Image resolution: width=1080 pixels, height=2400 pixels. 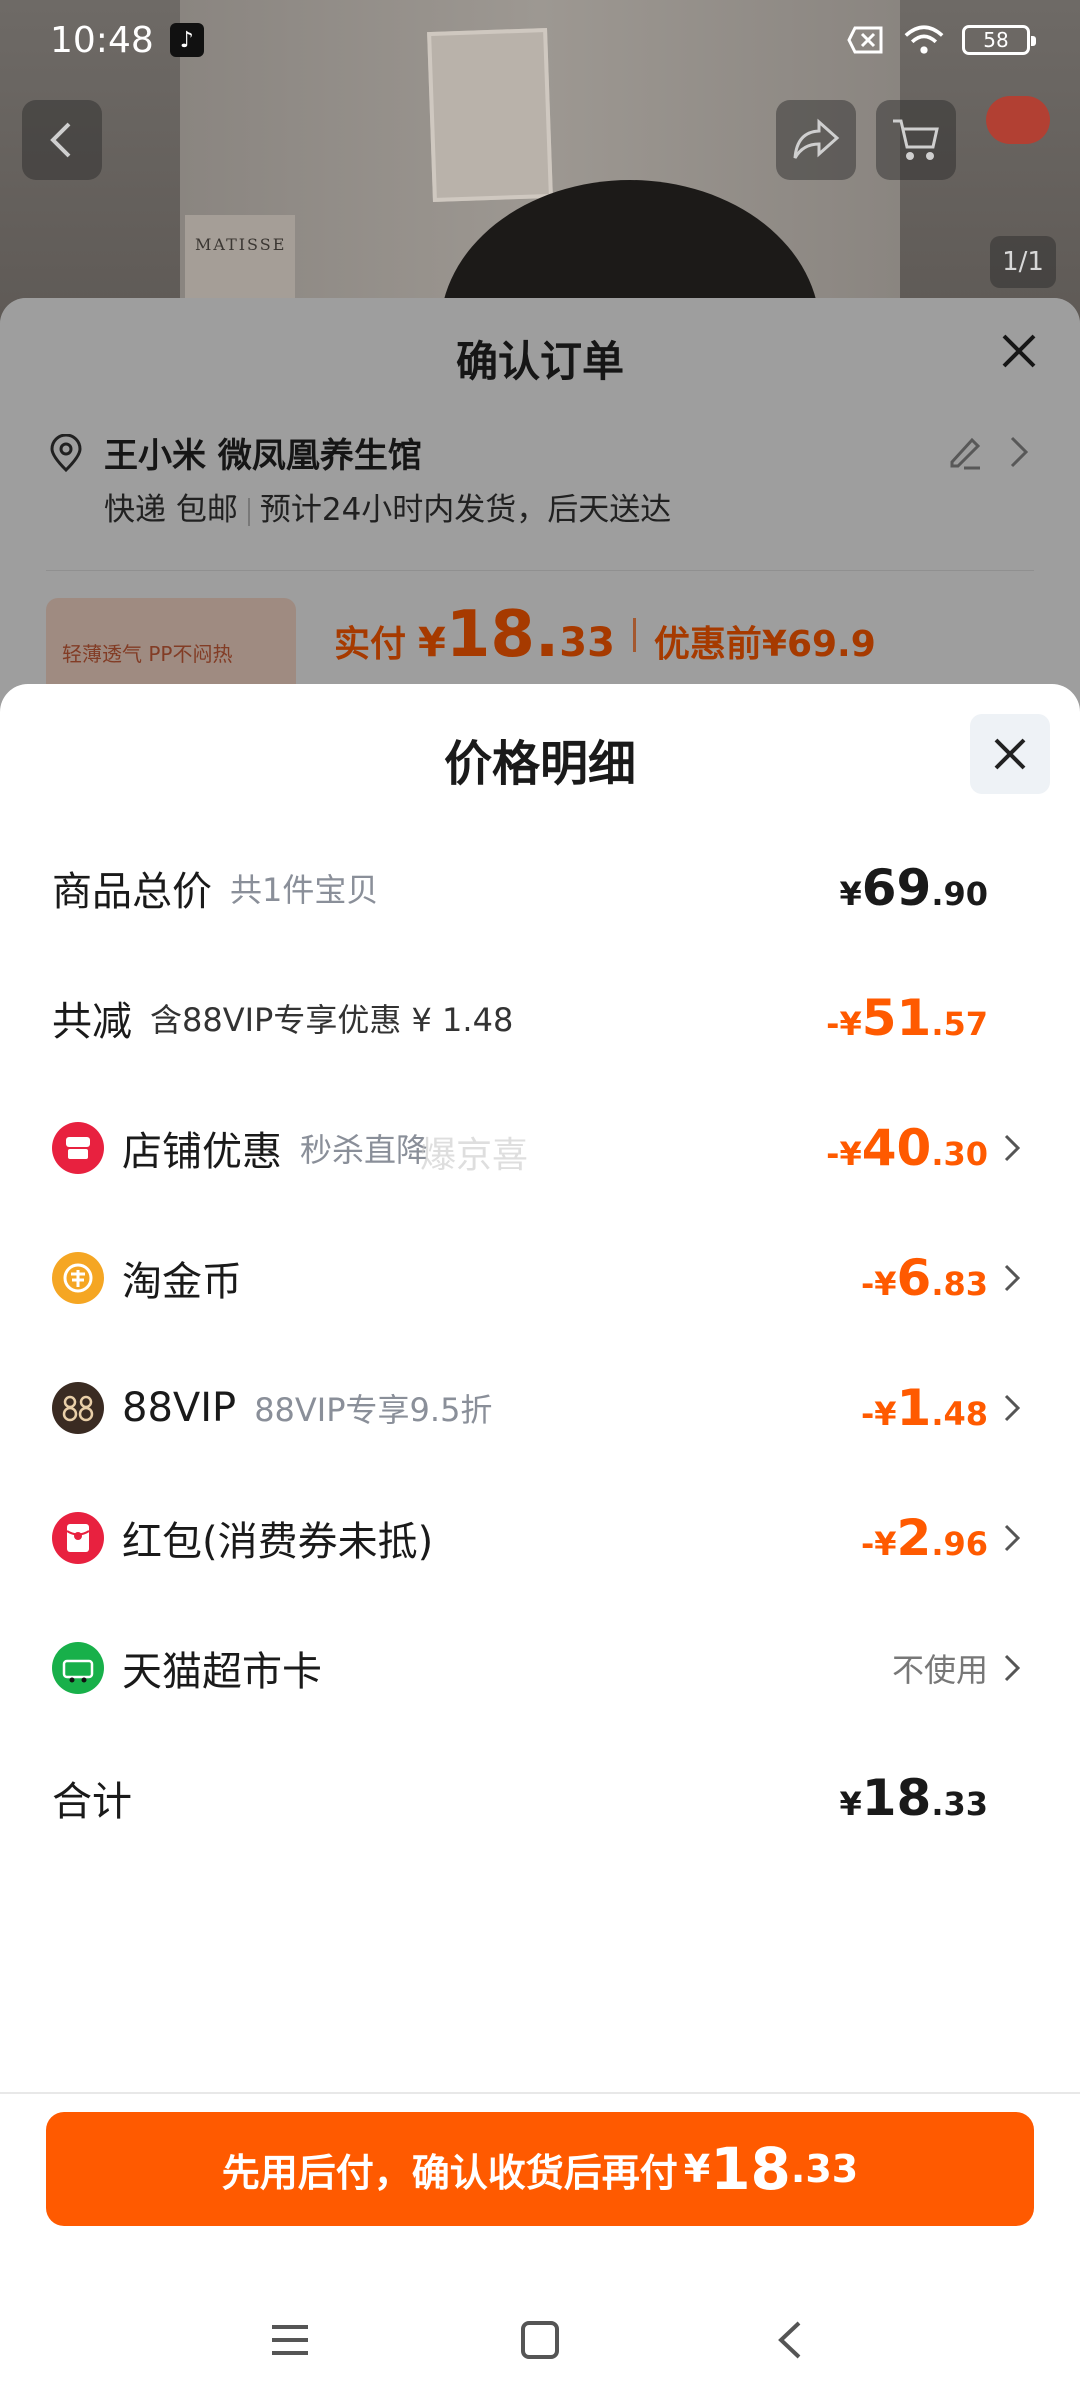 What do you see at coordinates (824, 2169) in the screenshot?
I see `pay-button-dec: .33` at bounding box center [824, 2169].